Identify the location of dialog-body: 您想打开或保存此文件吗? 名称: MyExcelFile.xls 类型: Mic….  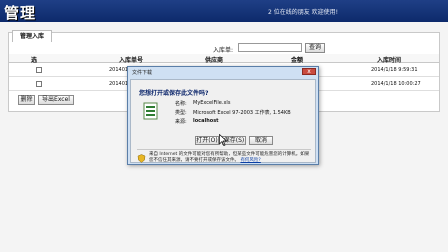
(223, 121).